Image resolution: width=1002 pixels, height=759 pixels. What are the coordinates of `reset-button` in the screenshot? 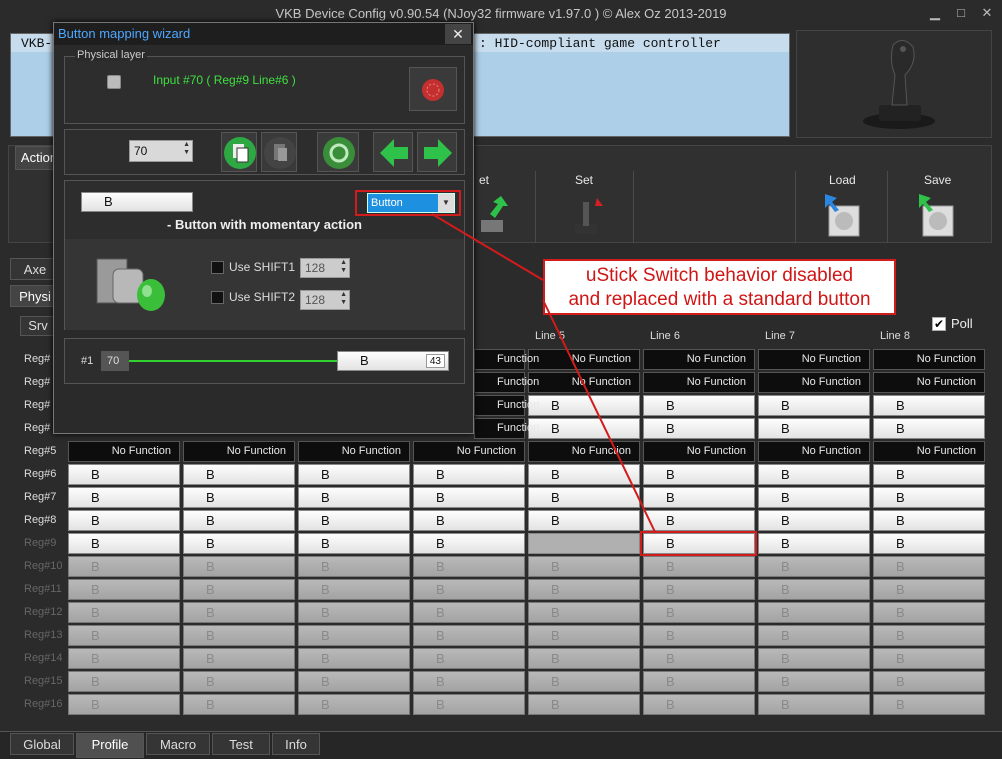 It's located at (338, 152).